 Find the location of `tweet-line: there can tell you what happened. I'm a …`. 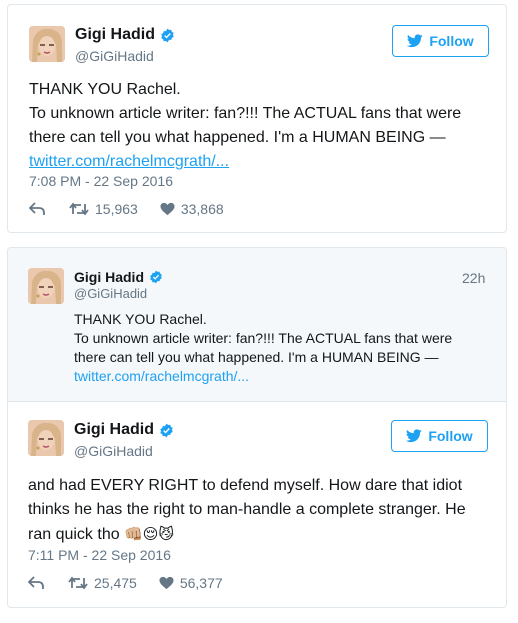

tweet-line: there can tell you what happened. I'm a … is located at coordinates (237, 137).